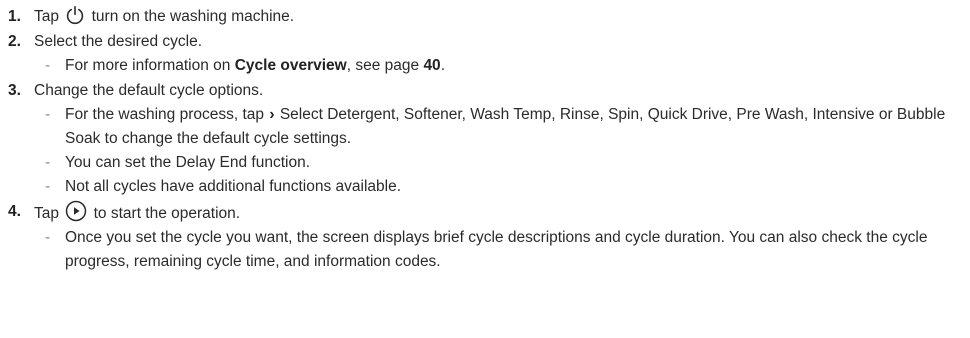 The height and width of the screenshot is (338, 970). What do you see at coordinates (14, 211) in the screenshot?
I see `step-number: 4.` at bounding box center [14, 211].